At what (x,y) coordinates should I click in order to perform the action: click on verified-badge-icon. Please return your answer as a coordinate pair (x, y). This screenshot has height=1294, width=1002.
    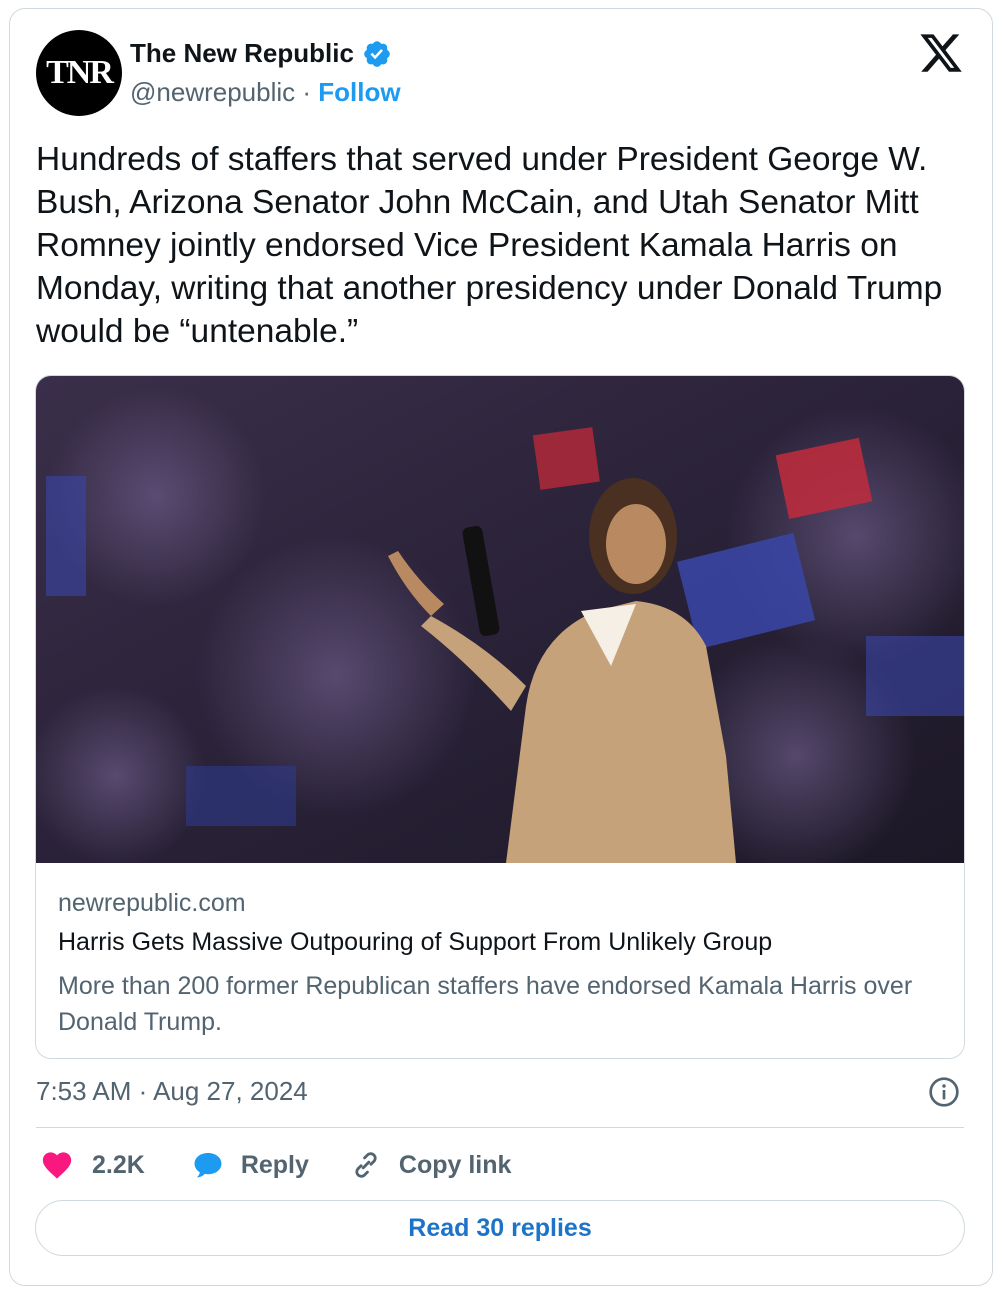
    Looking at the image, I should click on (377, 53).